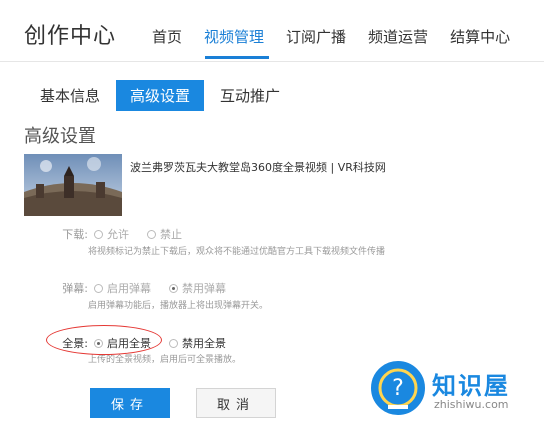 This screenshot has height=426, width=544. What do you see at coordinates (471, 386) in the screenshot?
I see `watermark-name: 知识屋` at bounding box center [471, 386].